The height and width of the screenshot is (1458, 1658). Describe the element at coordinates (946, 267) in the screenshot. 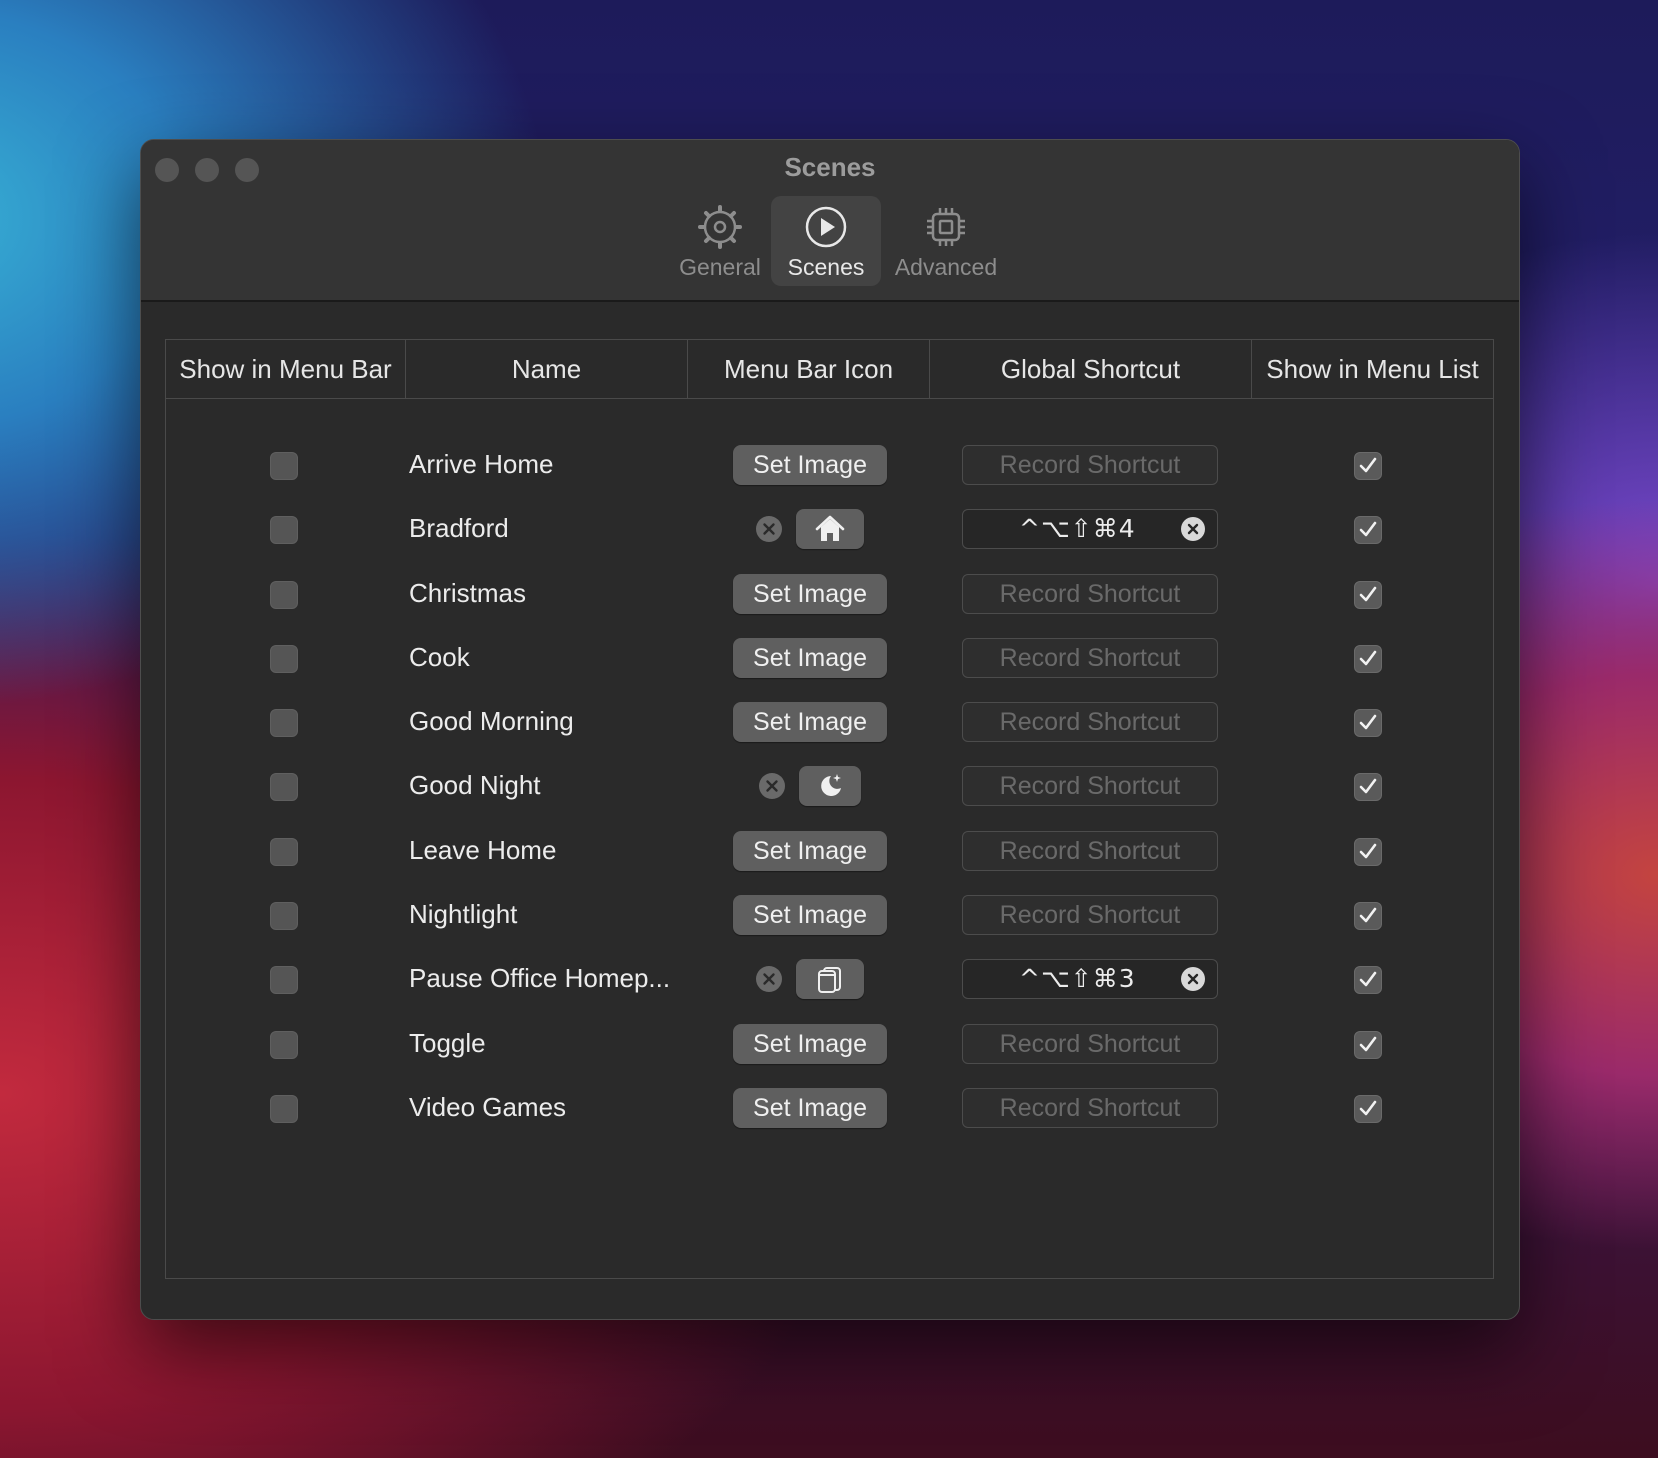

I see `tab-advanced-label: Advanced` at that location.